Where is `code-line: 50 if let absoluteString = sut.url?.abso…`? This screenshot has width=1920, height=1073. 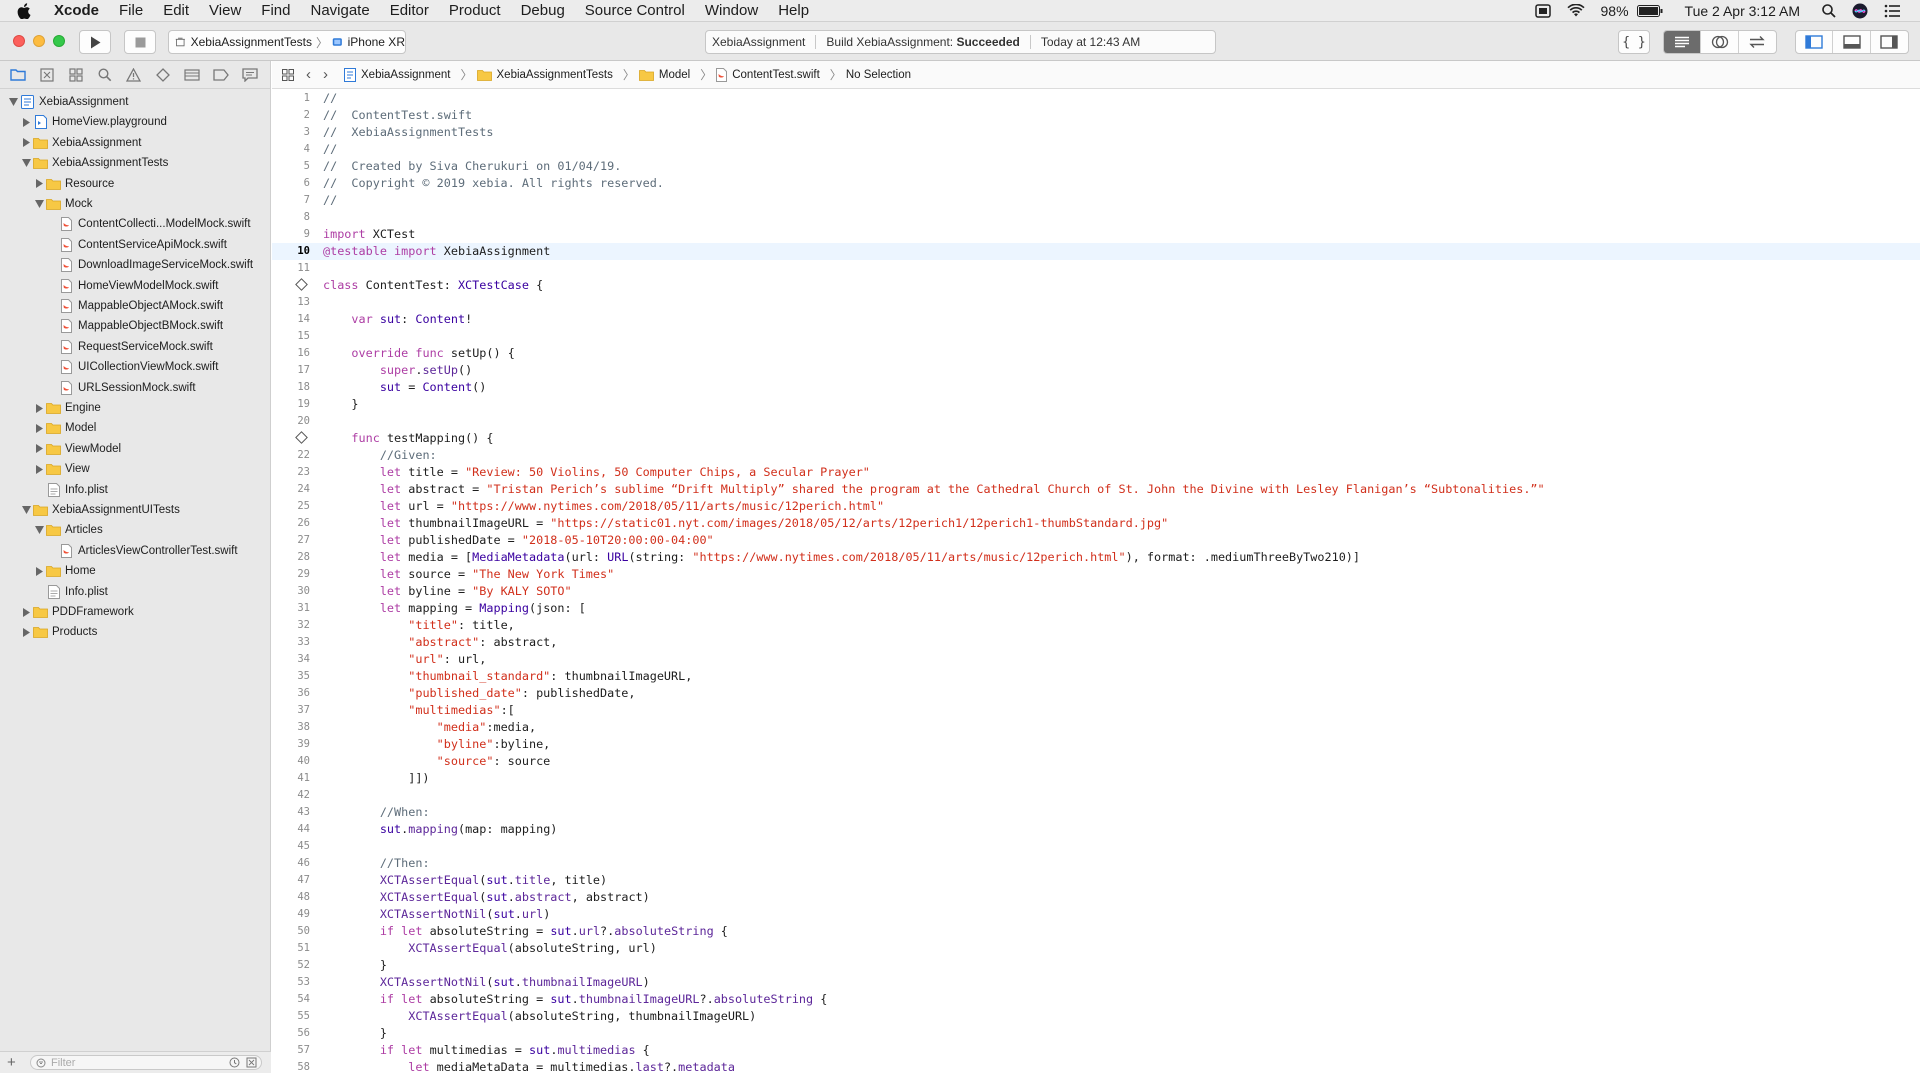
code-line: 50 if let absoluteString = sut.url?.abso… is located at coordinates (1096, 931).